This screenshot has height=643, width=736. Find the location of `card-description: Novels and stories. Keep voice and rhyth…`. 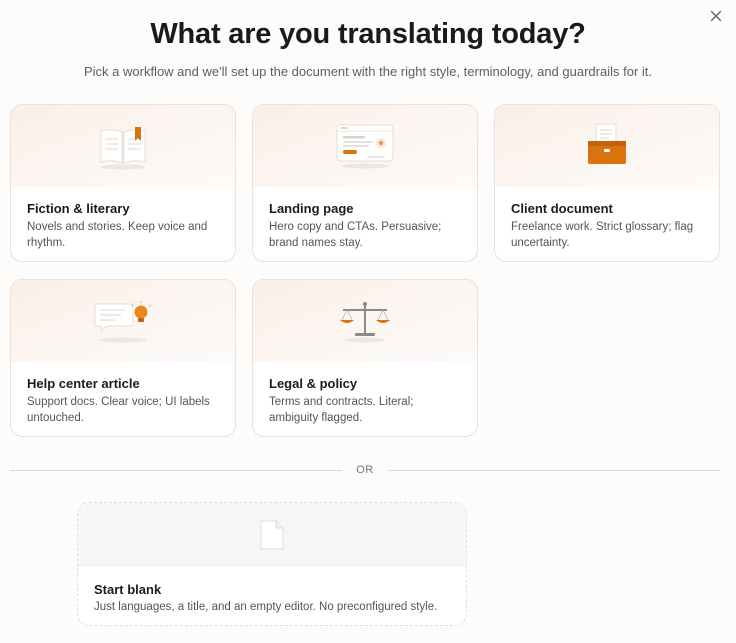

card-description: Novels and stories. Keep voice and rhyth… is located at coordinates (117, 235).